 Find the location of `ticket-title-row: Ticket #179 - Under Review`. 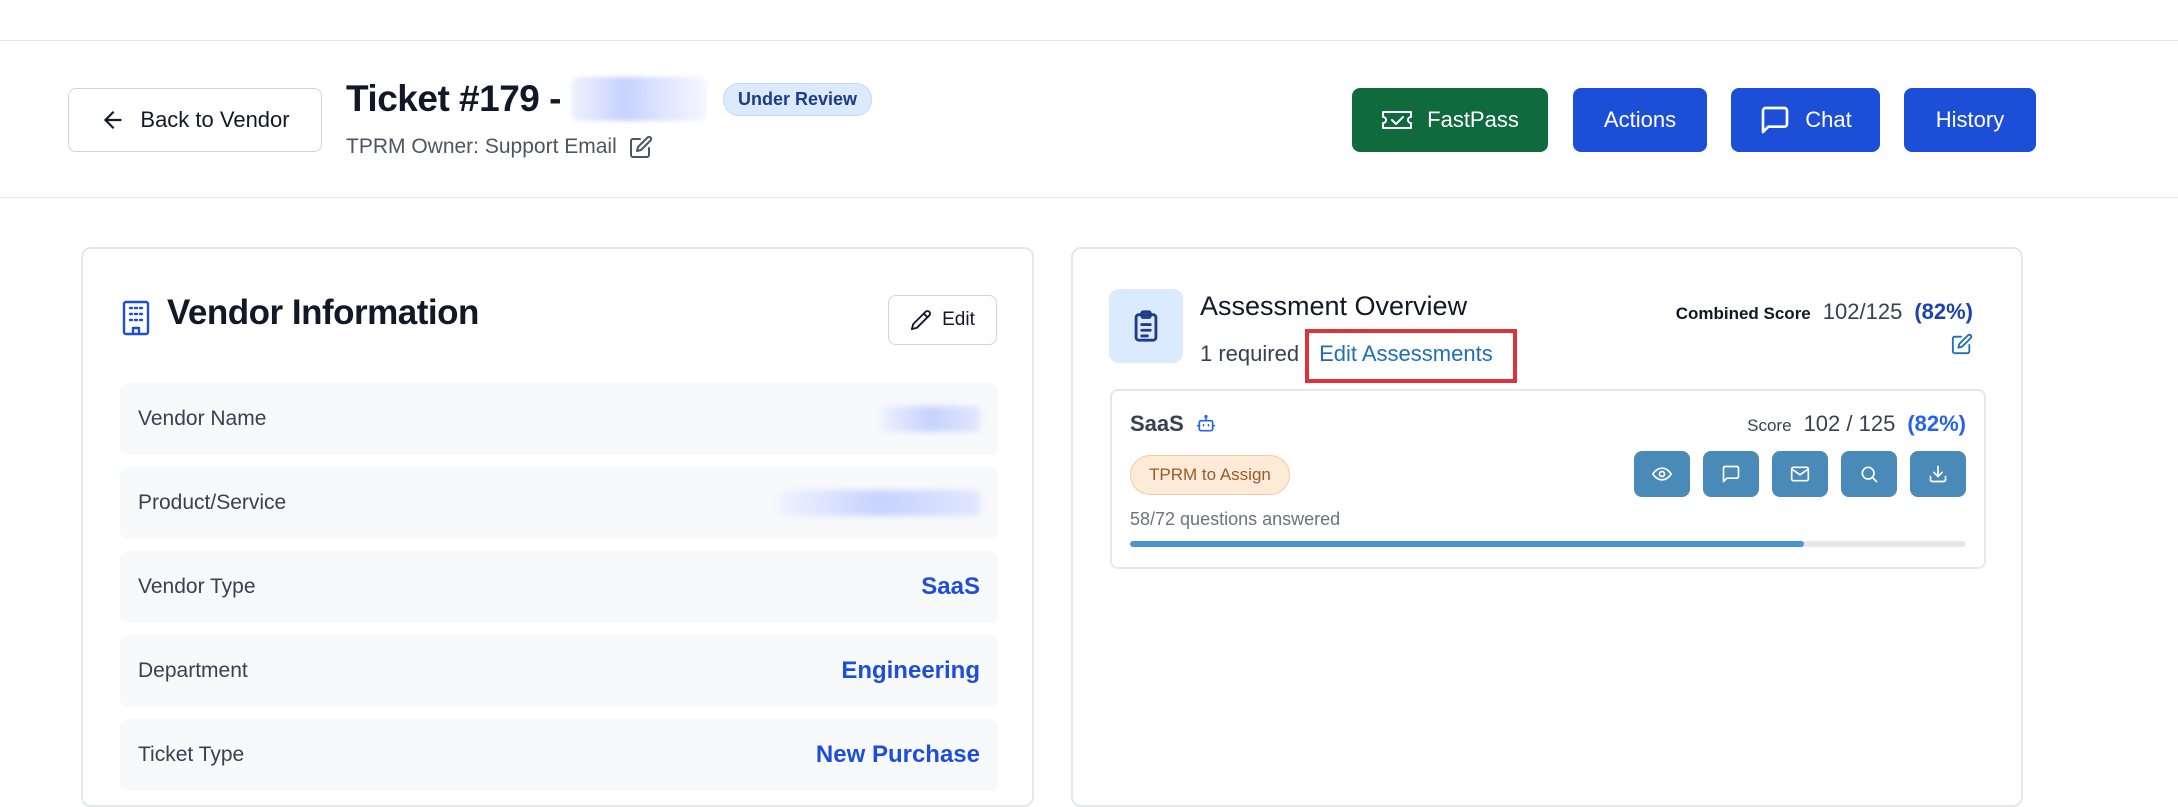

ticket-title-row: Ticket #179 - Under Review is located at coordinates (609, 99).